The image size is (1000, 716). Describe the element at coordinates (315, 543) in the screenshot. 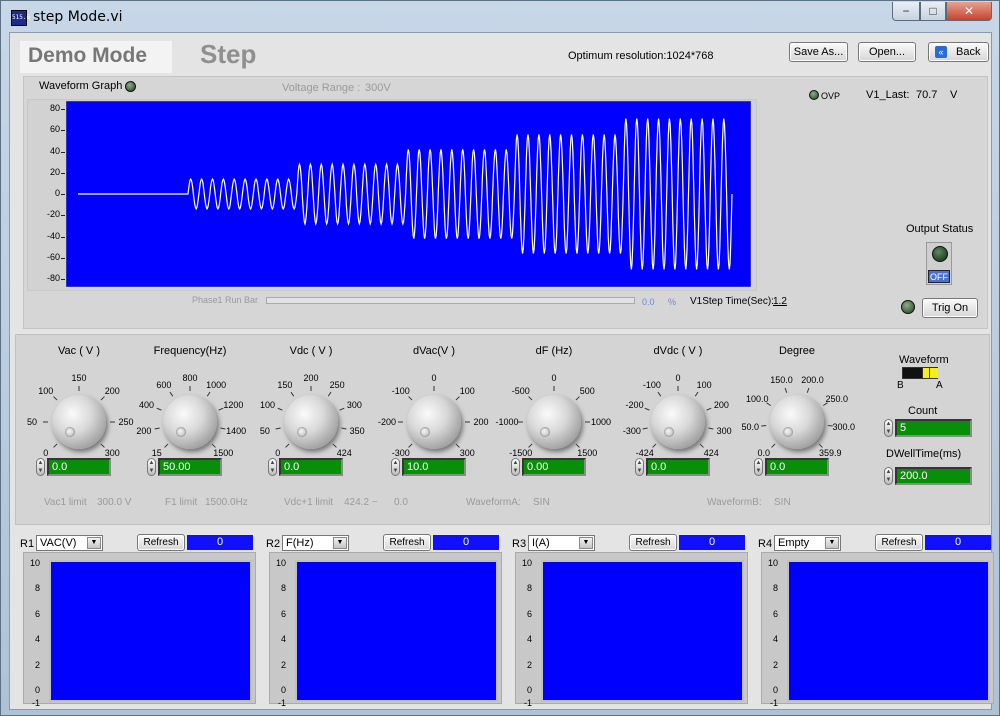

I see `readout-select-2: F(Hz) ▼` at that location.